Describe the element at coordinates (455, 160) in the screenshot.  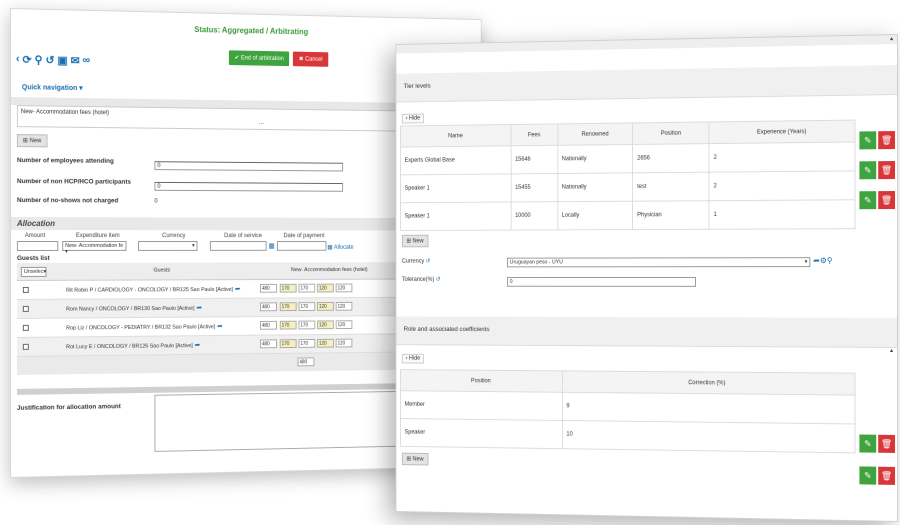
I see `tier-name: Experts Global Base` at that location.